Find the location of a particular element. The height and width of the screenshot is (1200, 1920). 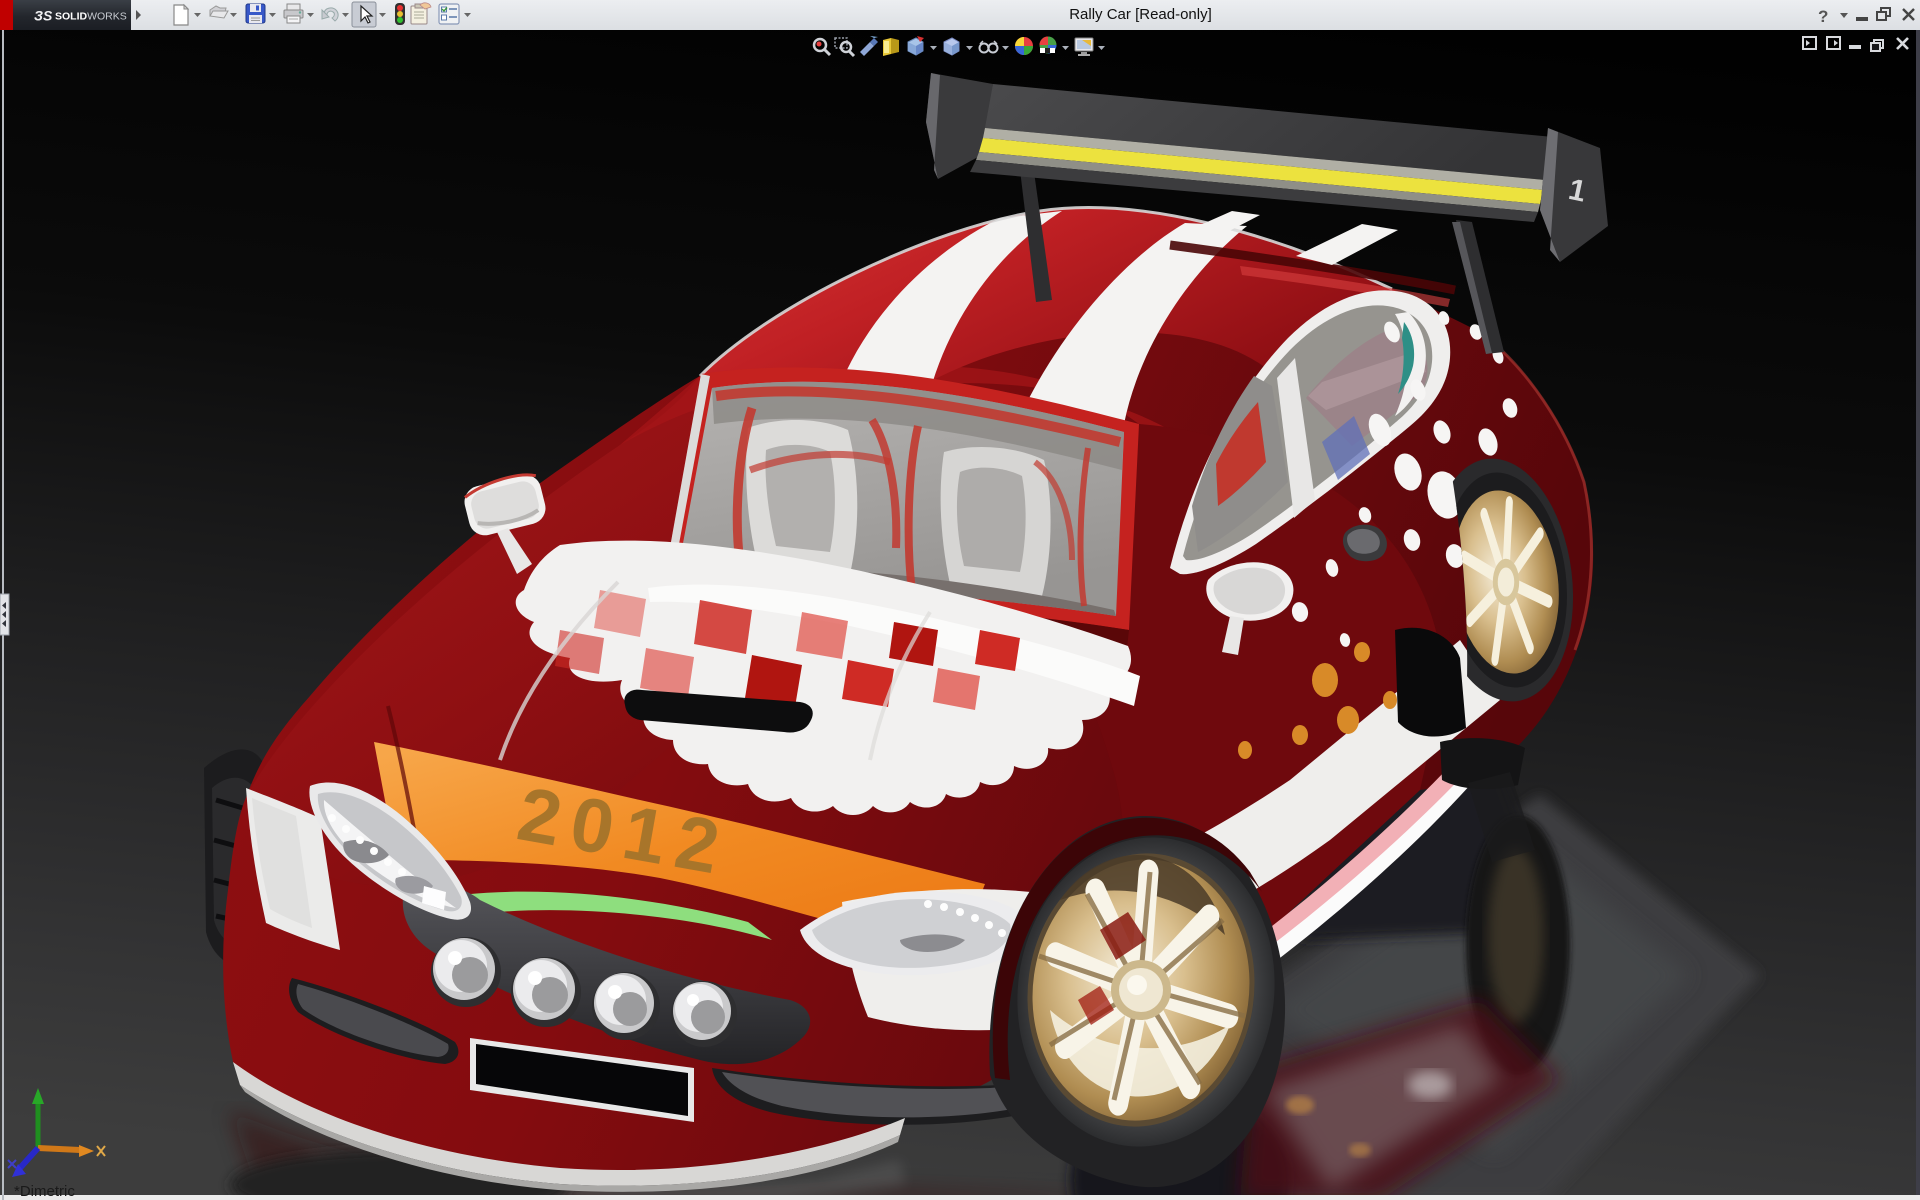

svg-text: ЗS is located at coordinates (43, 16).